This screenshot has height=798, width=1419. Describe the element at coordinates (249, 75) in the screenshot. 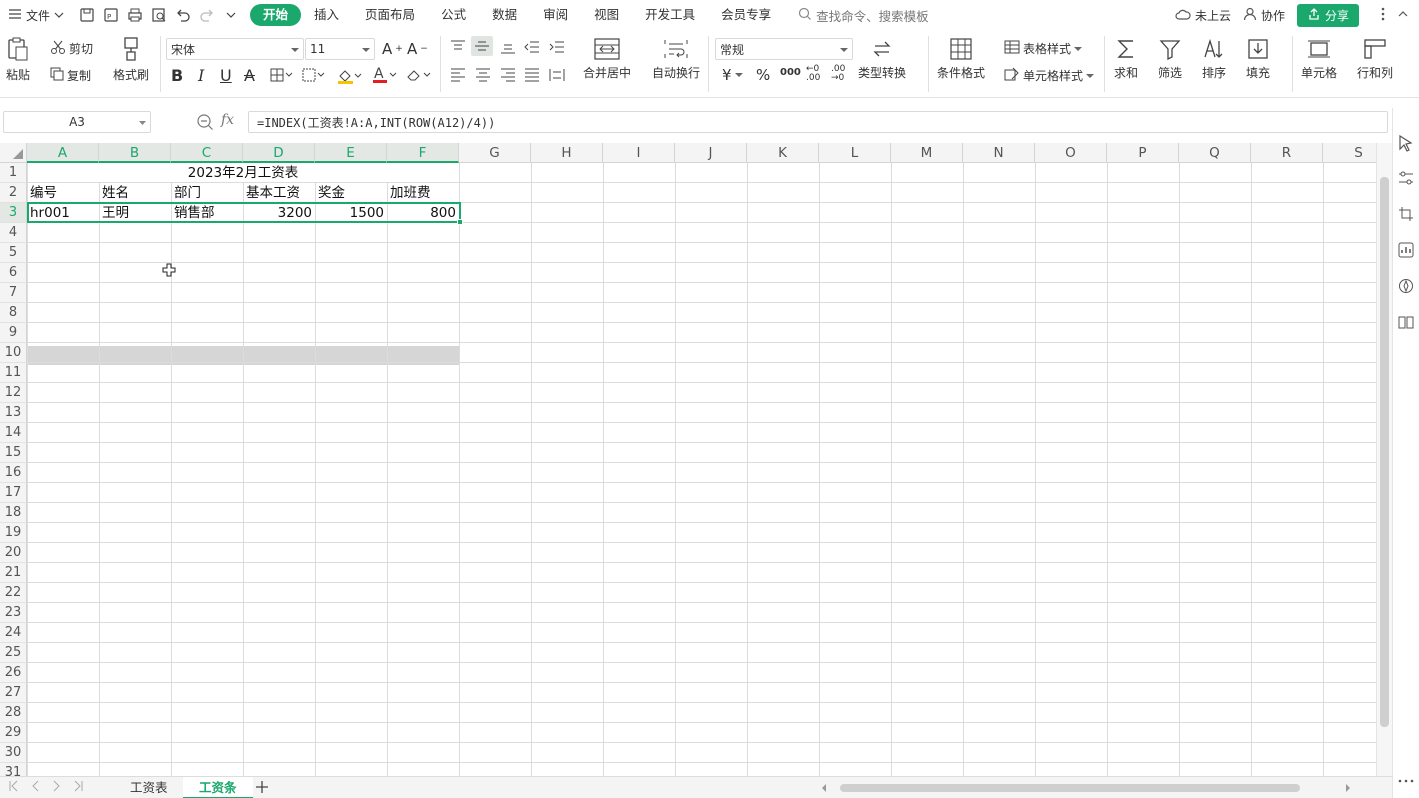

I see `strikethrough-icon: A` at that location.